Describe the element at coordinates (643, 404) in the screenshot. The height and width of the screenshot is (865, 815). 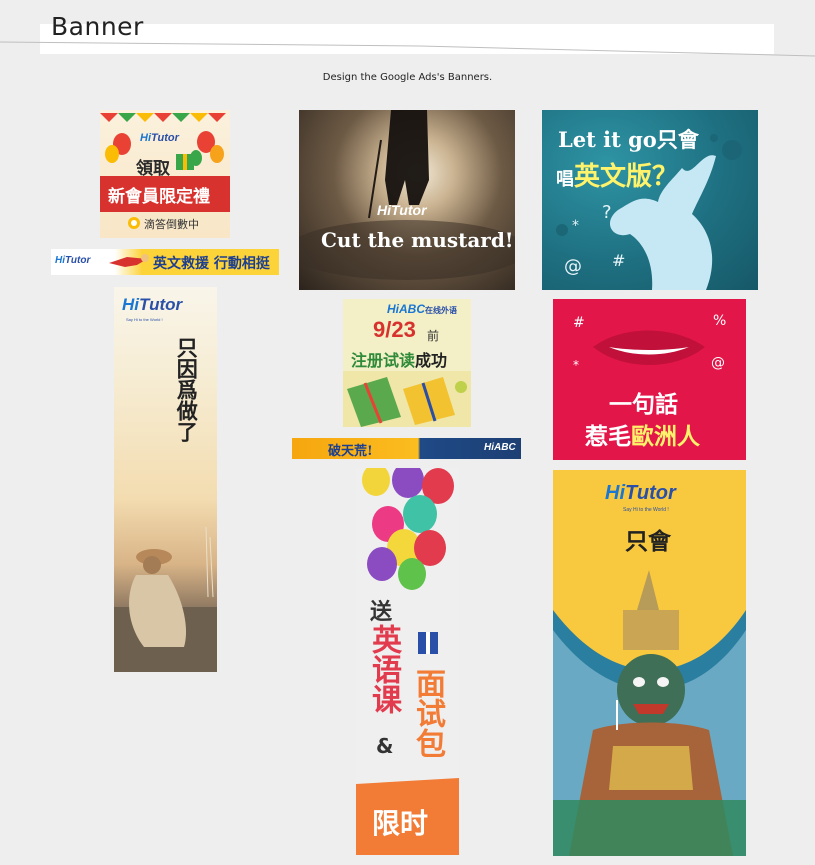
I see `ad-europe-line1: 一句話` at that location.